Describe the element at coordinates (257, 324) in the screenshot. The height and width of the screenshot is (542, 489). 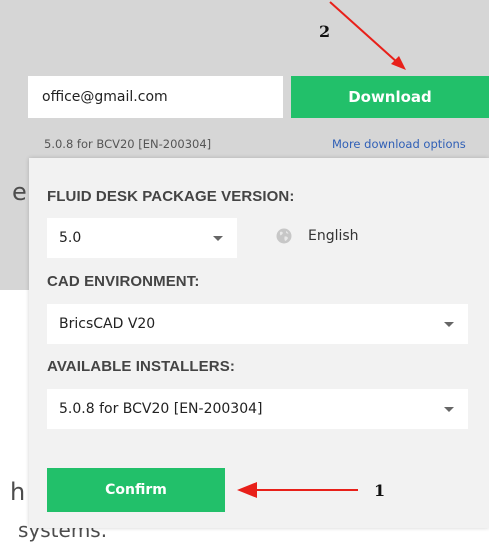
I see `cad-environment-select: BricsCAD V20` at that location.